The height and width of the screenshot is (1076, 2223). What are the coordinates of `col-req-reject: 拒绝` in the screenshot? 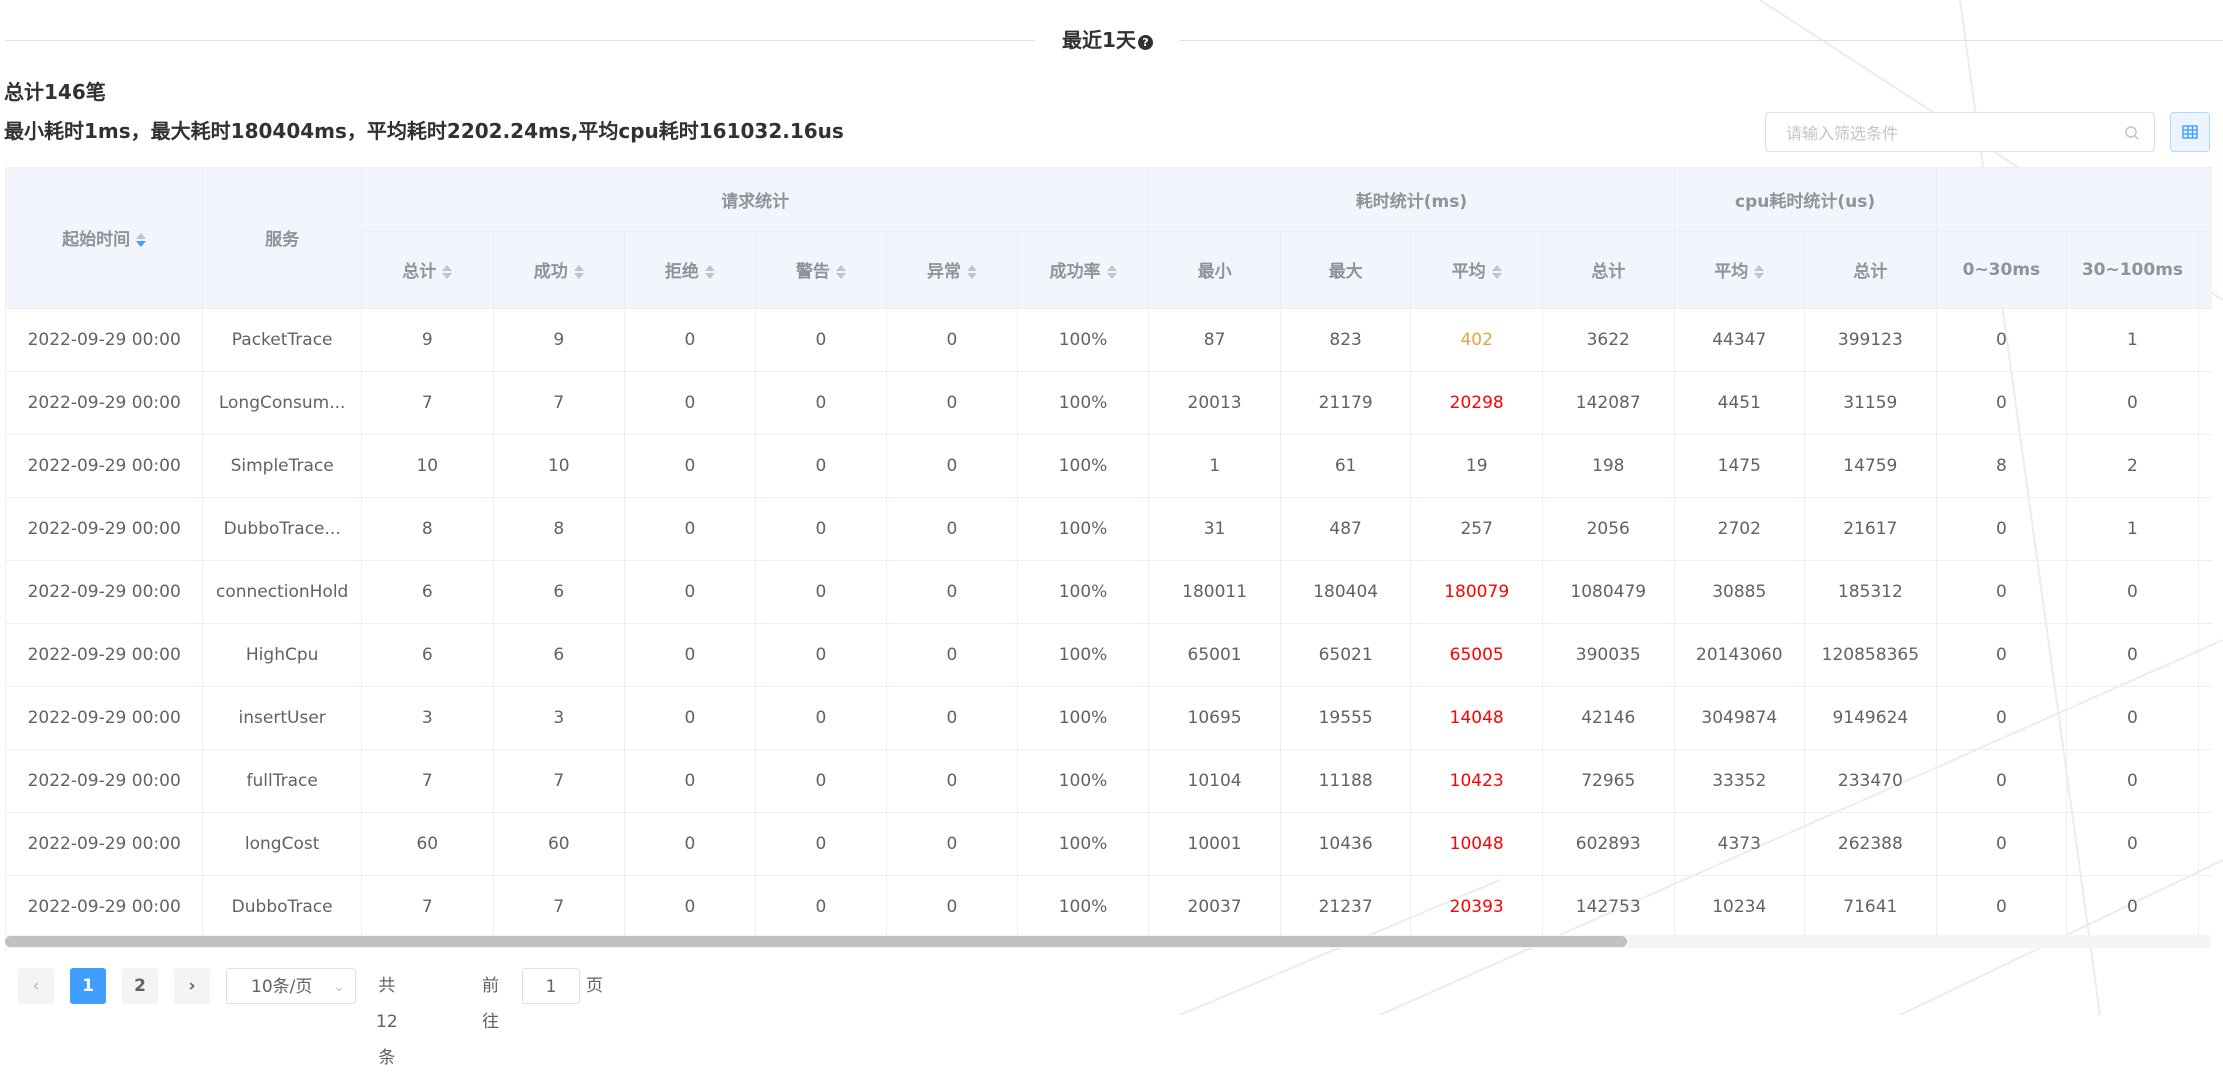 It's located at (690, 270).